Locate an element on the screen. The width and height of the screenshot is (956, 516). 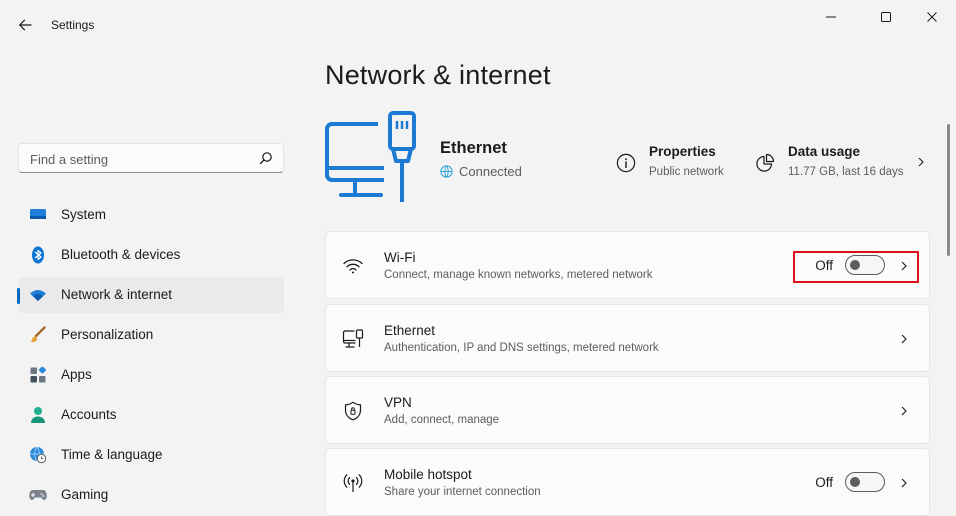
back-button is located at coordinates (25, 25).